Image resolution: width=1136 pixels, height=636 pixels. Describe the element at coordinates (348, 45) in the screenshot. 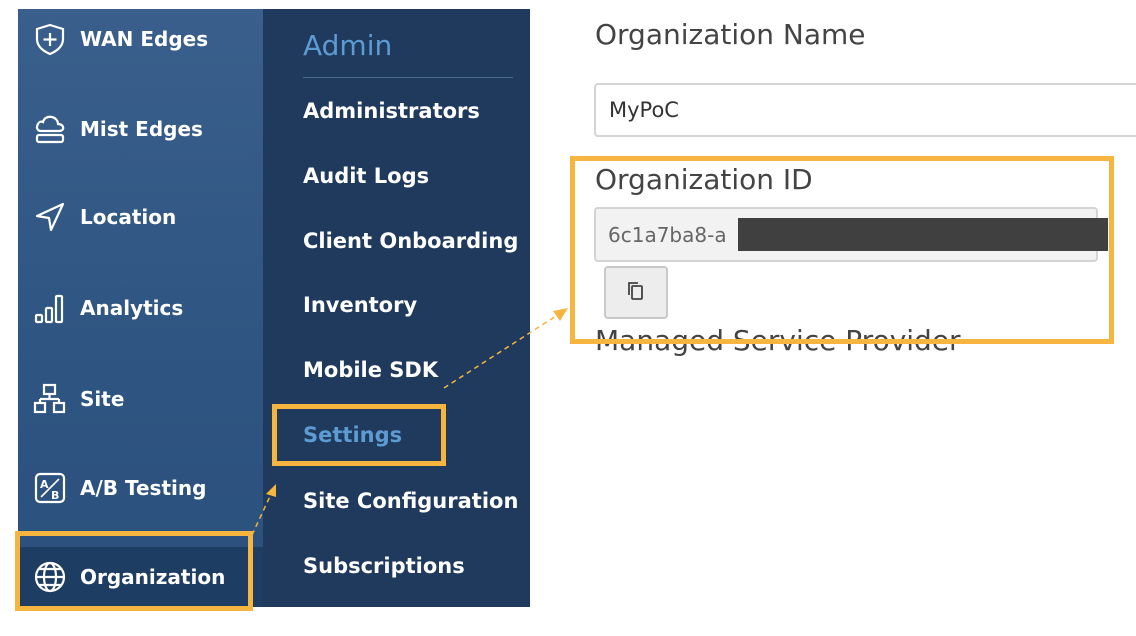

I see `submenu-title: Admin` at that location.